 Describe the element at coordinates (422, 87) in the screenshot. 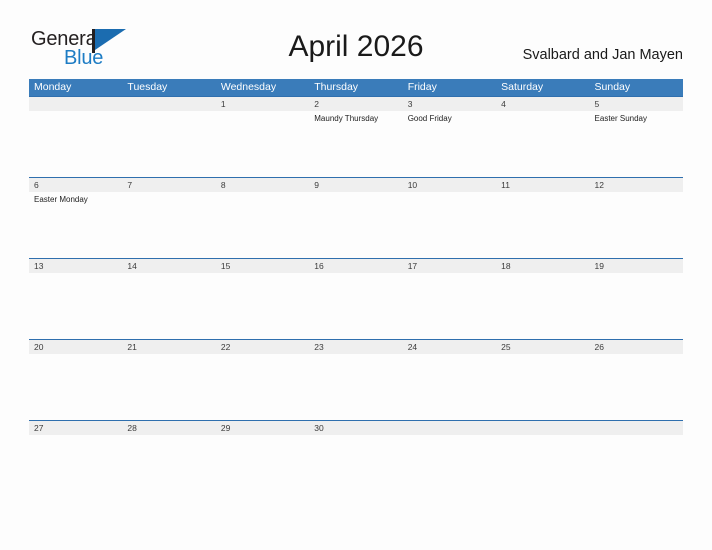

I see `weekday-header-friday: Friday` at that location.